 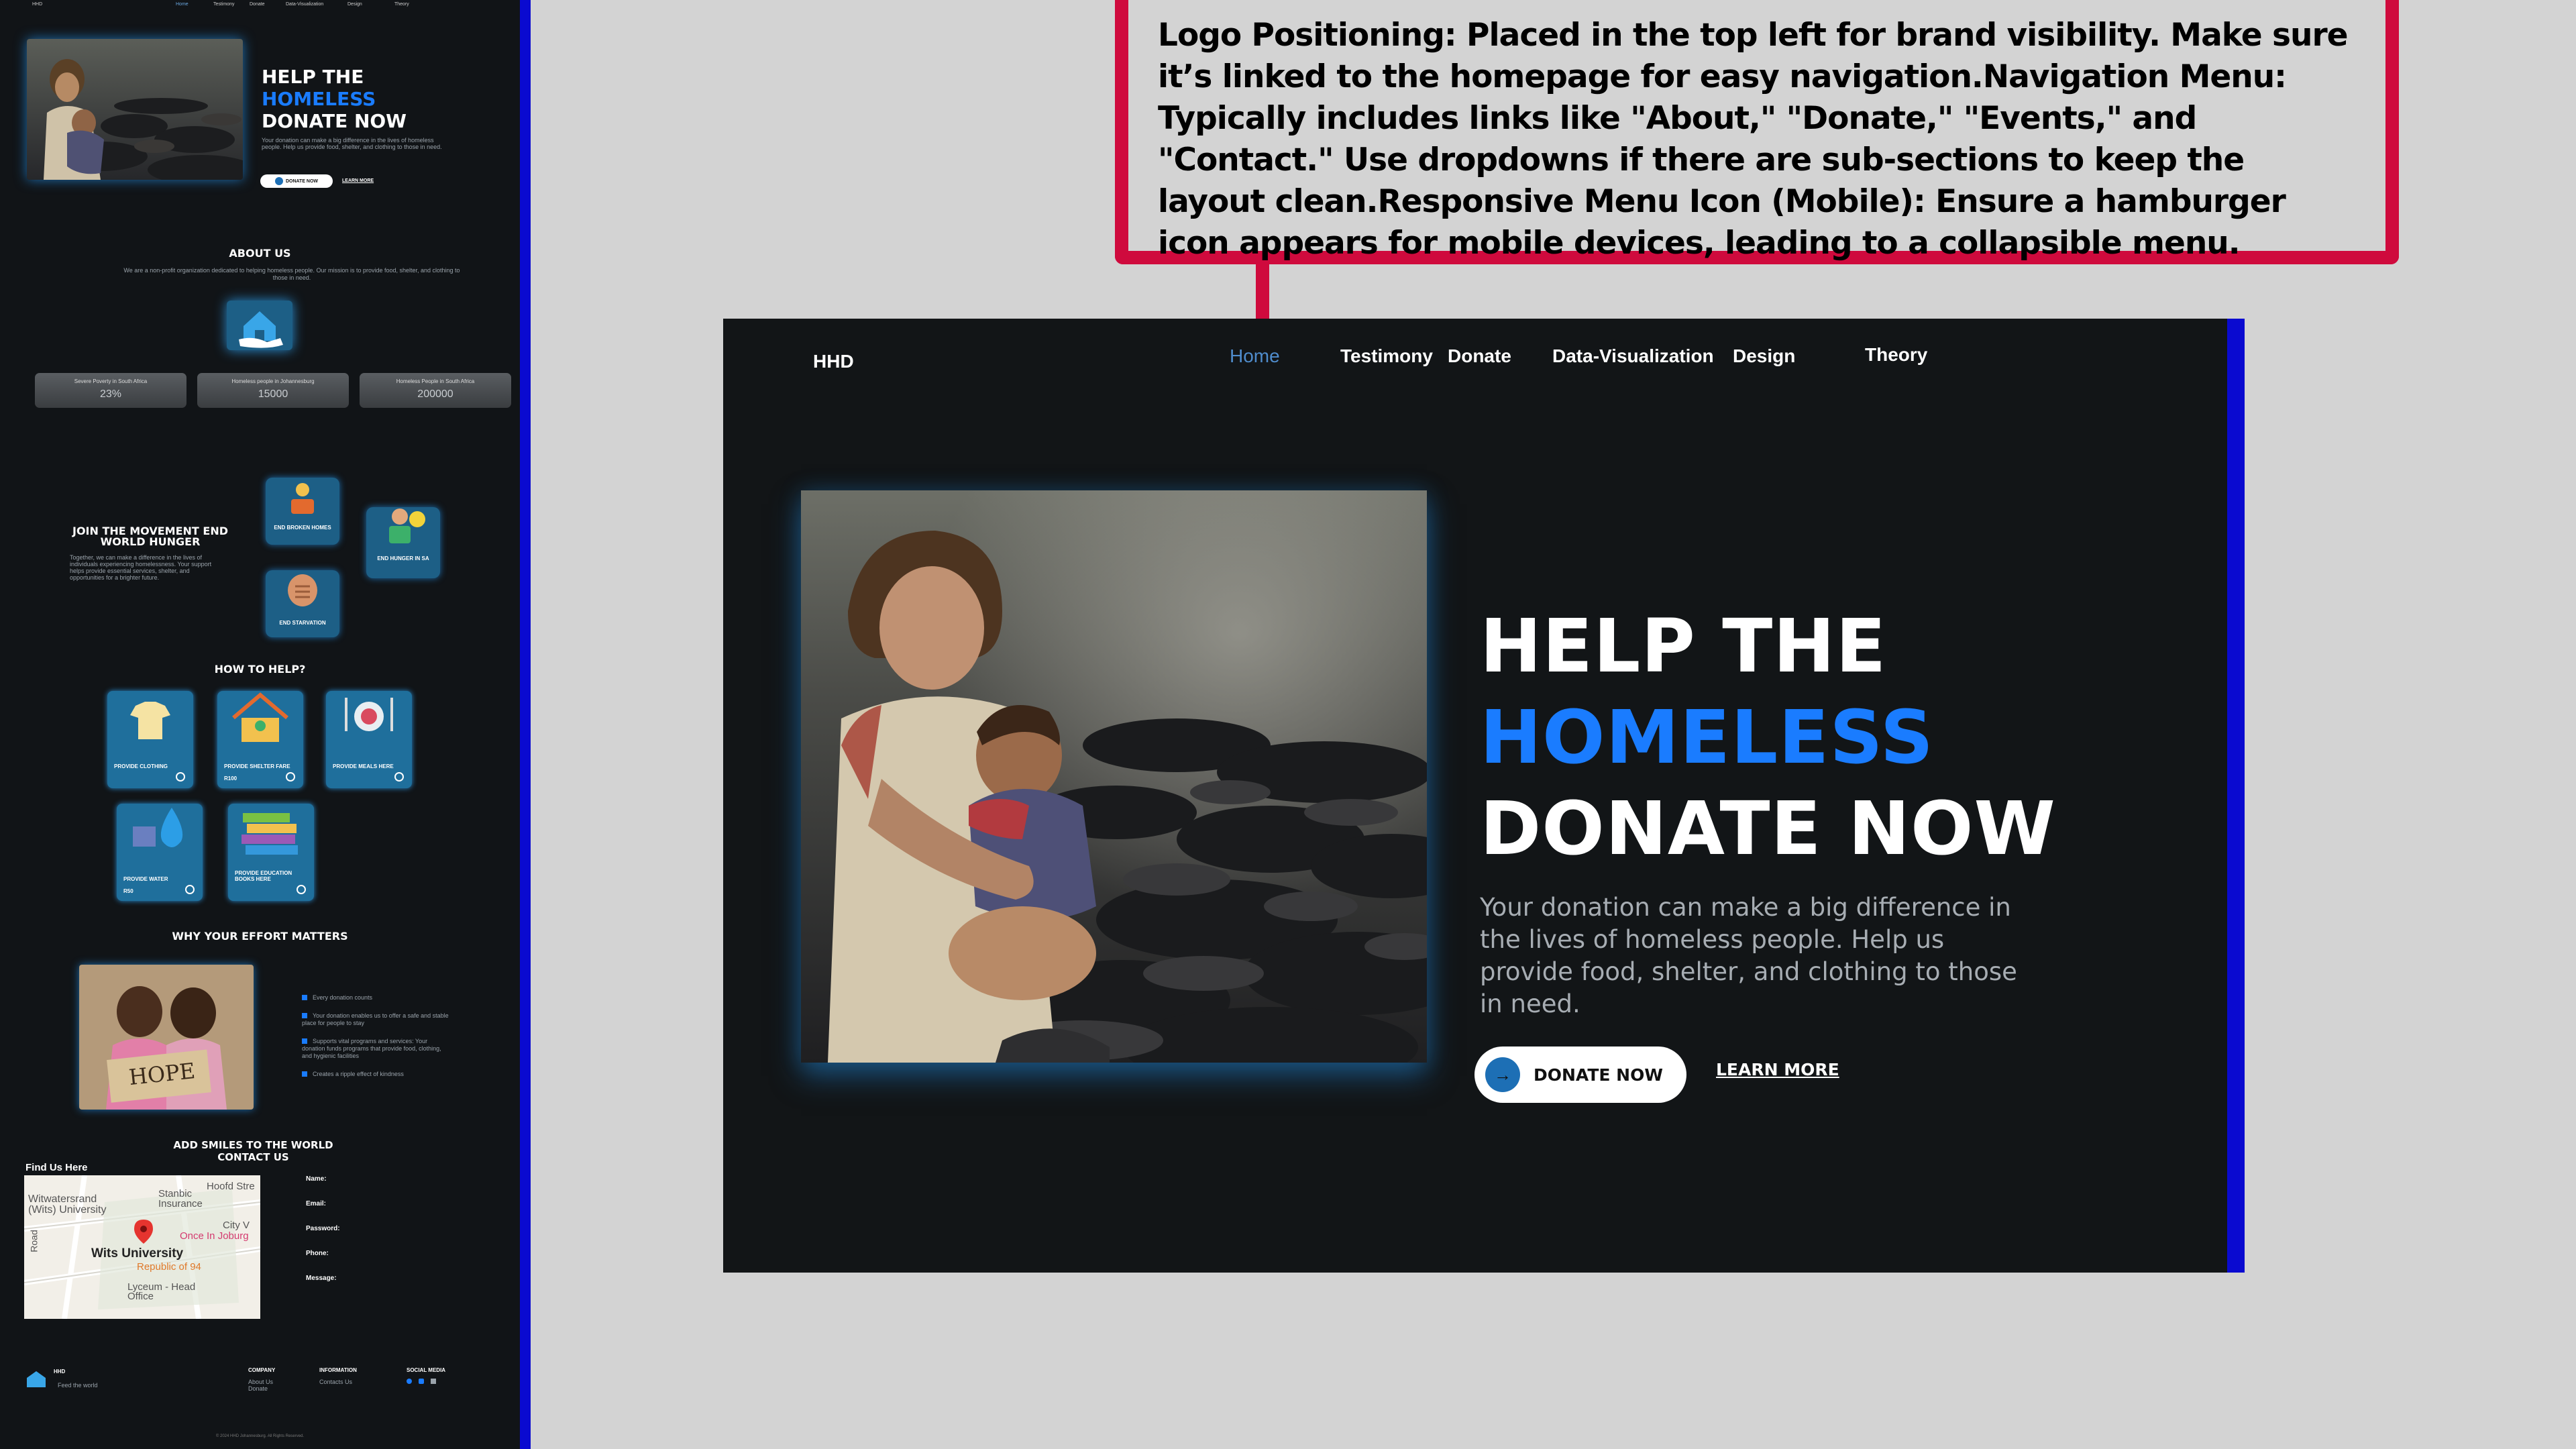 I want to click on preview-learn-more: LEARN MORE, so click(x=358, y=180).